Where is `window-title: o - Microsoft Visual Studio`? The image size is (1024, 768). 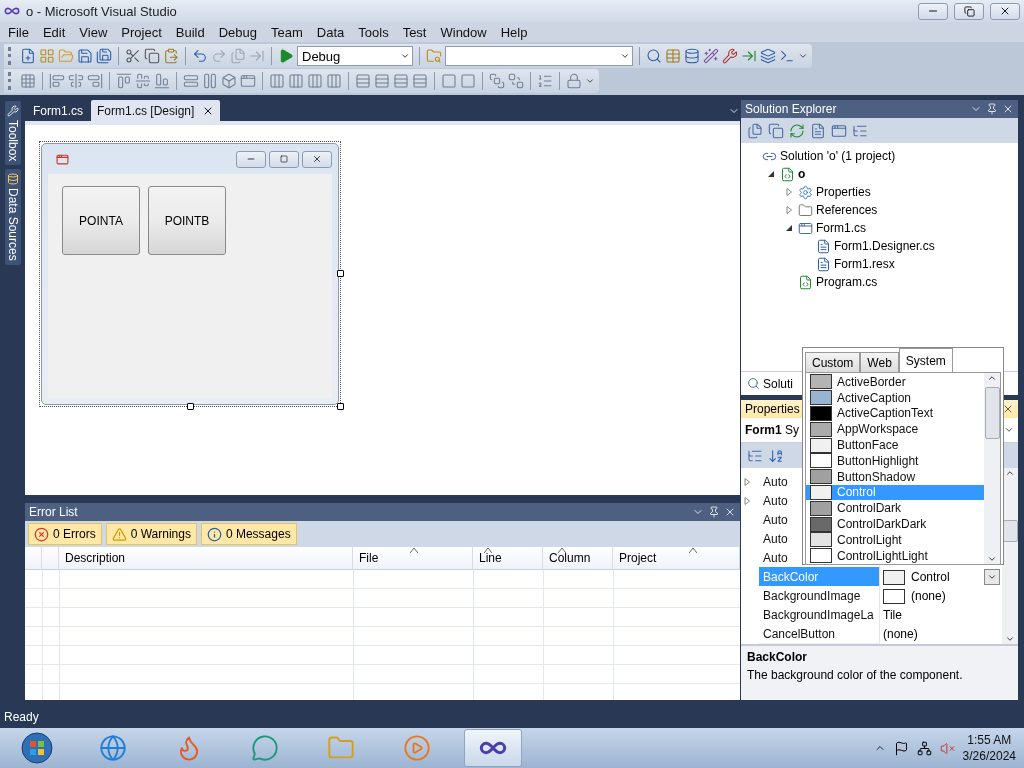 window-title: o - Microsoft Visual Studio is located at coordinates (102, 11).